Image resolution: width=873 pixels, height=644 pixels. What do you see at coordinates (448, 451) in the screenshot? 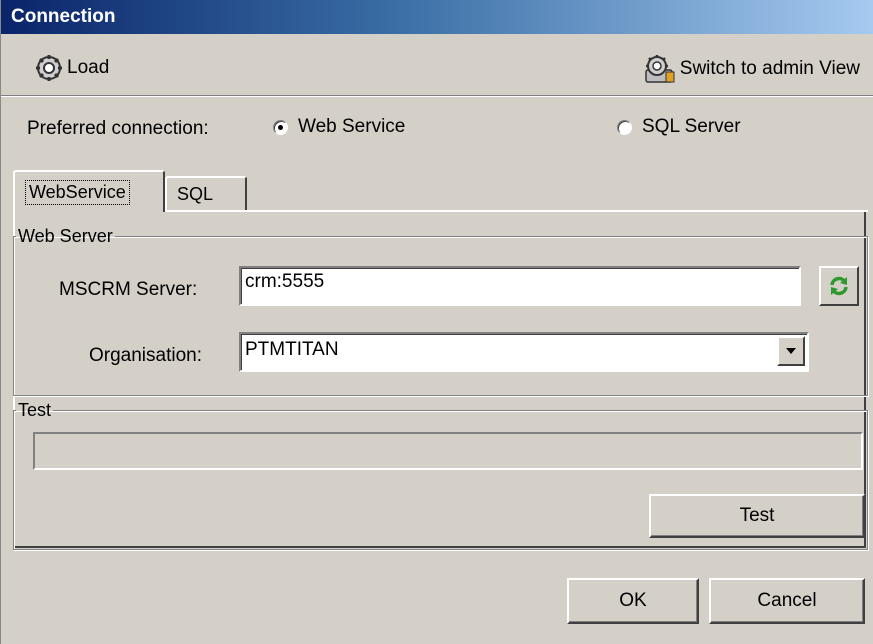
I see `test-progress-bar` at bounding box center [448, 451].